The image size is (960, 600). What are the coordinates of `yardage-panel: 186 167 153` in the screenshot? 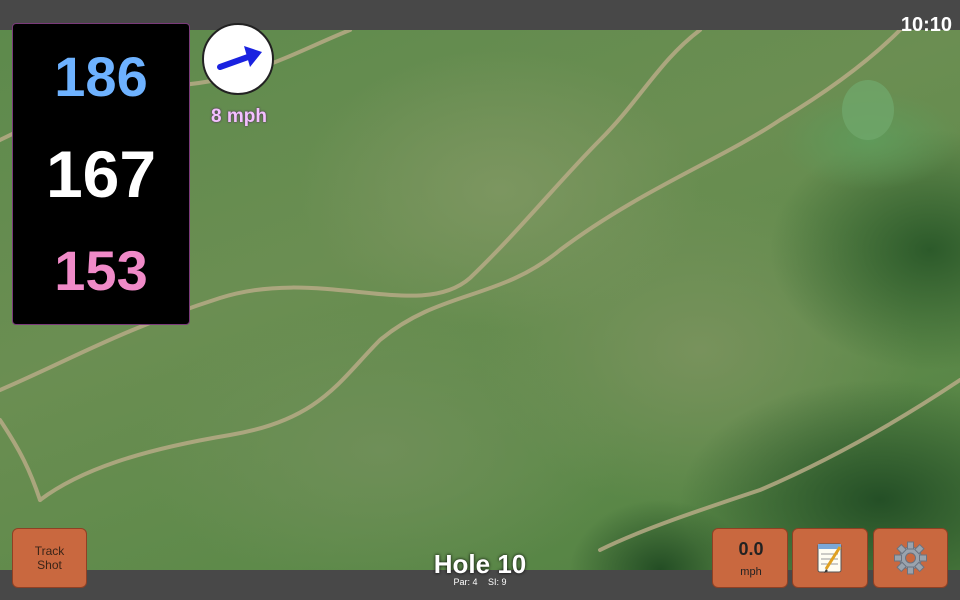 It's located at (101, 174).